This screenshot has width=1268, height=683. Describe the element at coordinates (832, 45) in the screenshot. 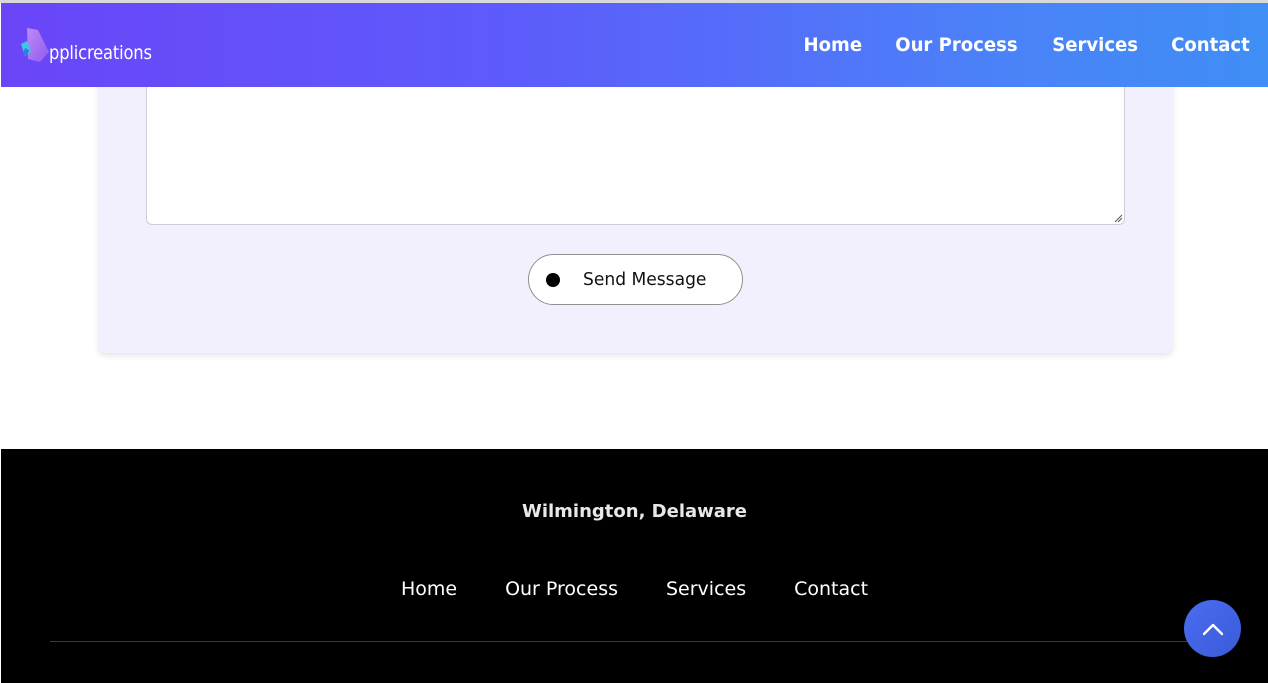

I see `nav-home-link: Home` at that location.